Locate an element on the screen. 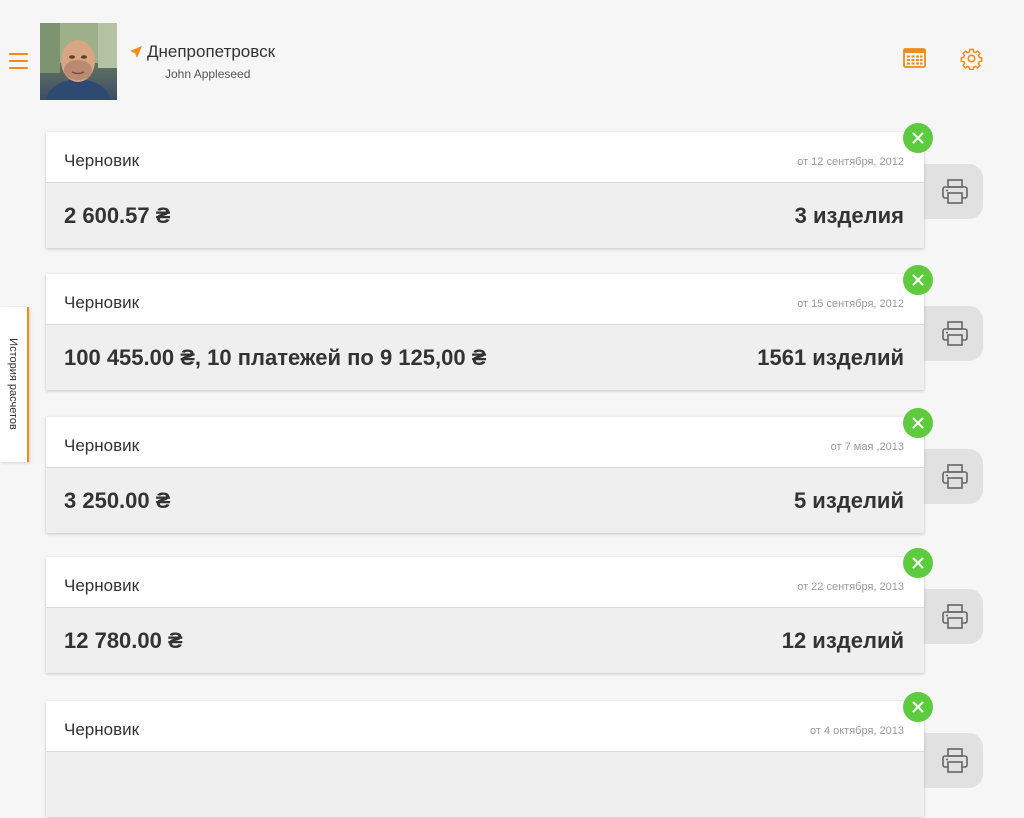  card-amount: 3 250.00 ₴ is located at coordinates (117, 500).